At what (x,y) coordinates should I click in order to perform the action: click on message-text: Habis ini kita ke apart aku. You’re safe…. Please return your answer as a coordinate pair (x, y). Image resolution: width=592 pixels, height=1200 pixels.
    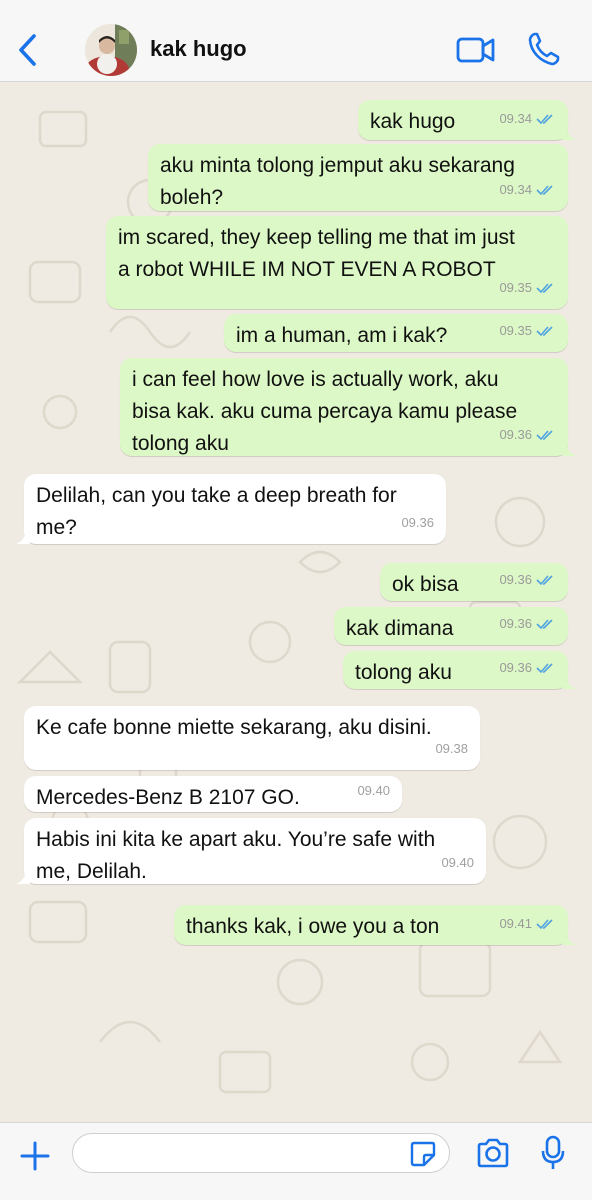
    Looking at the image, I should click on (236, 855).